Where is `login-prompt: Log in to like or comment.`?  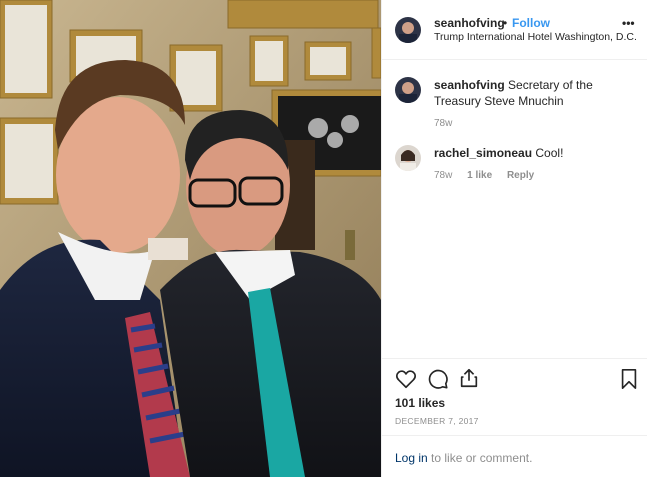 login-prompt: Log in to like or comment. is located at coordinates (514, 456).